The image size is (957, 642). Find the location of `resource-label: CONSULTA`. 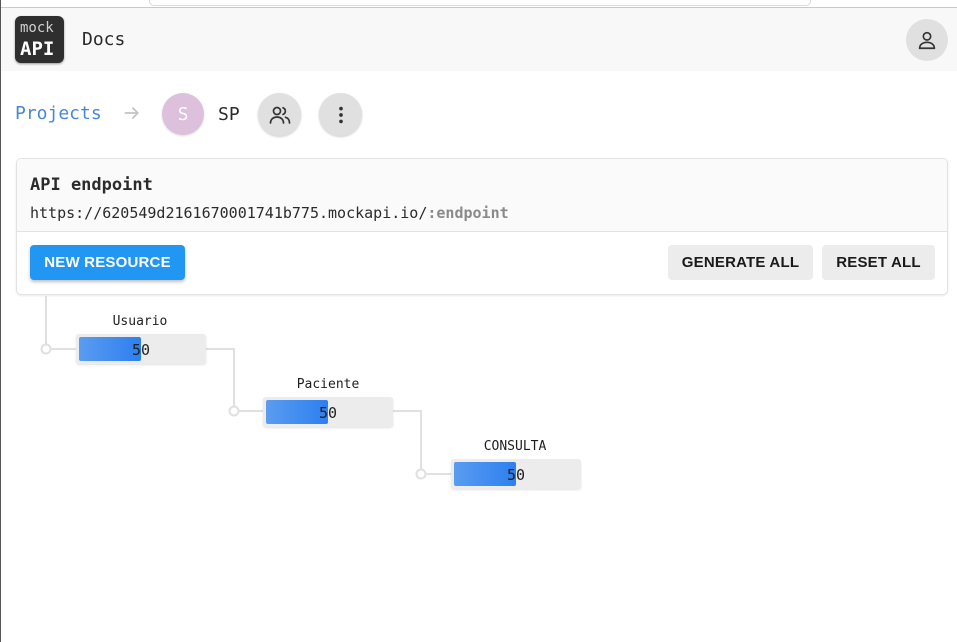

resource-label: CONSULTA is located at coordinates (515, 446).